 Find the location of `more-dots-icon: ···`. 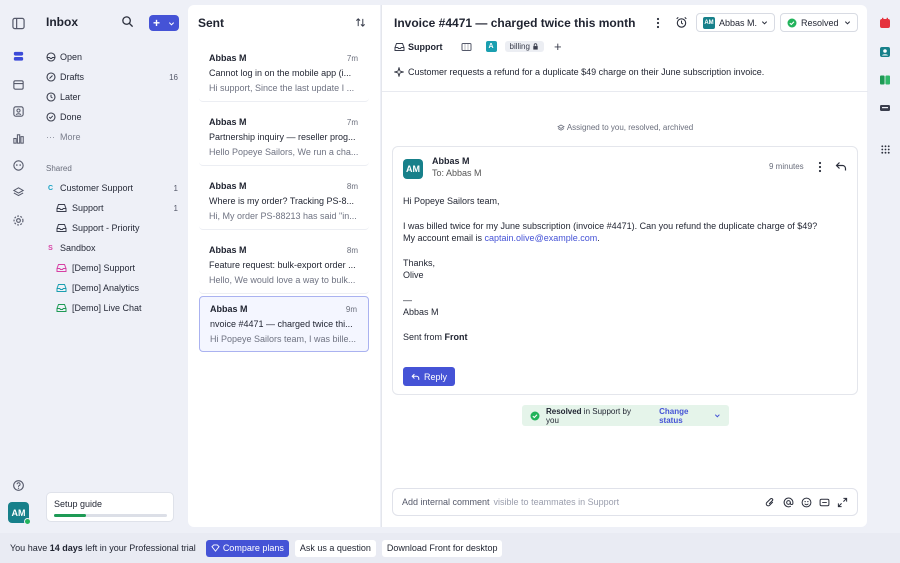

more-dots-icon: ··· is located at coordinates (50, 137).